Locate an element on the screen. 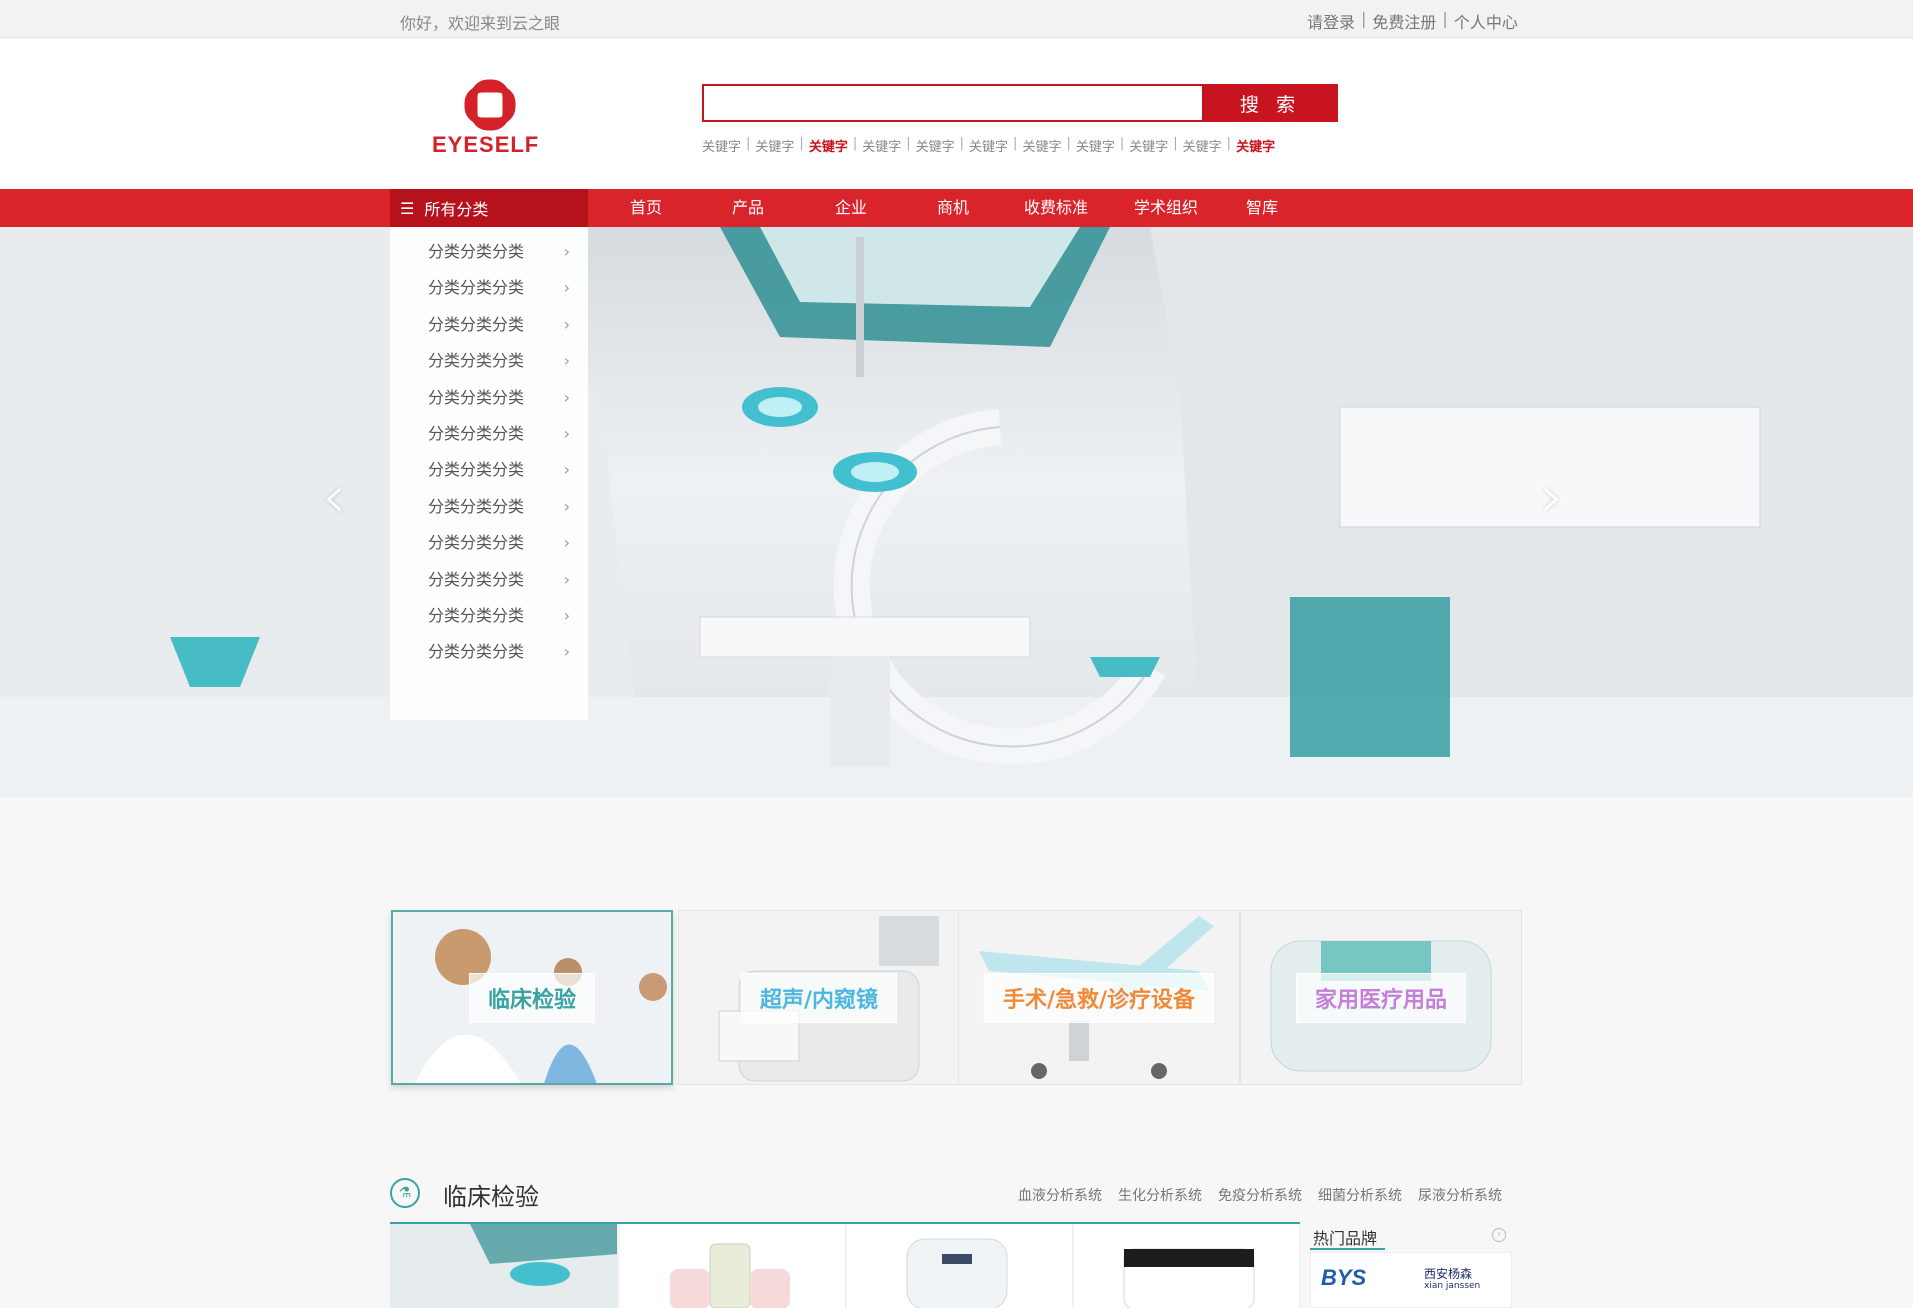 The image size is (1913, 1308). top-bar is located at coordinates (956, 19).